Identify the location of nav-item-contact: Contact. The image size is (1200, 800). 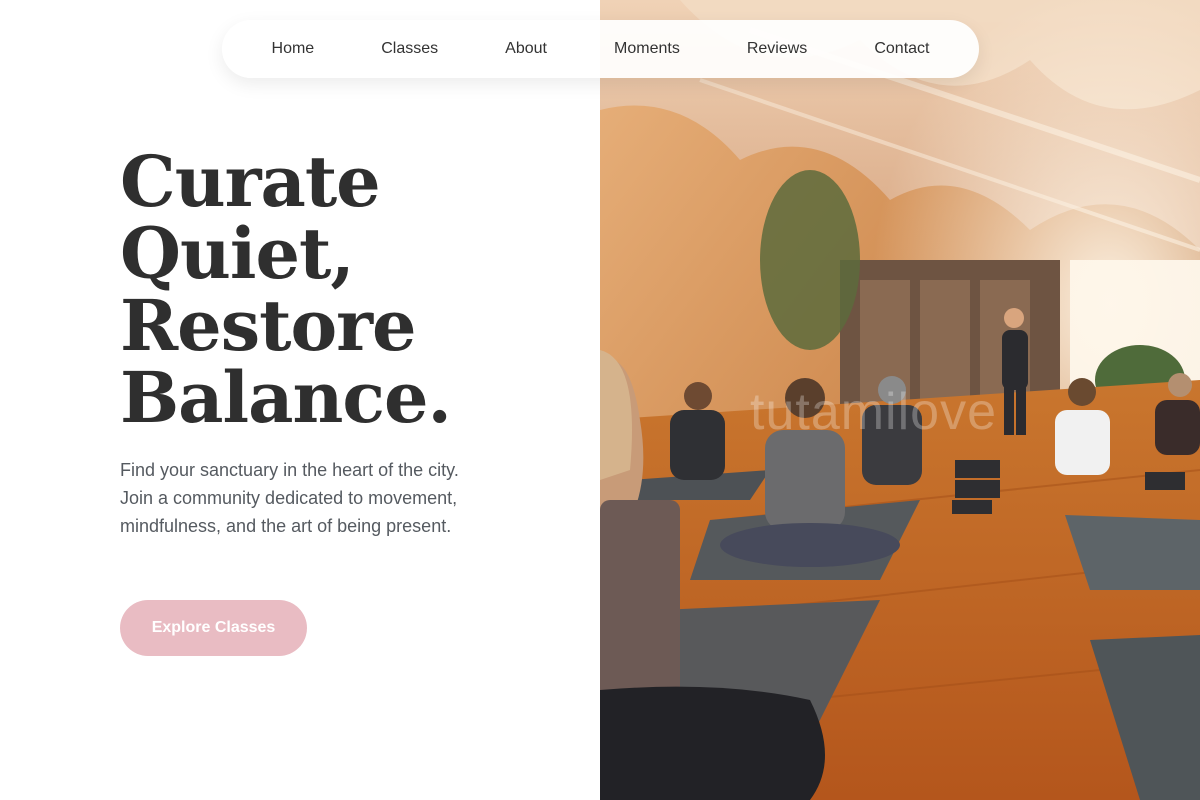
(901, 49).